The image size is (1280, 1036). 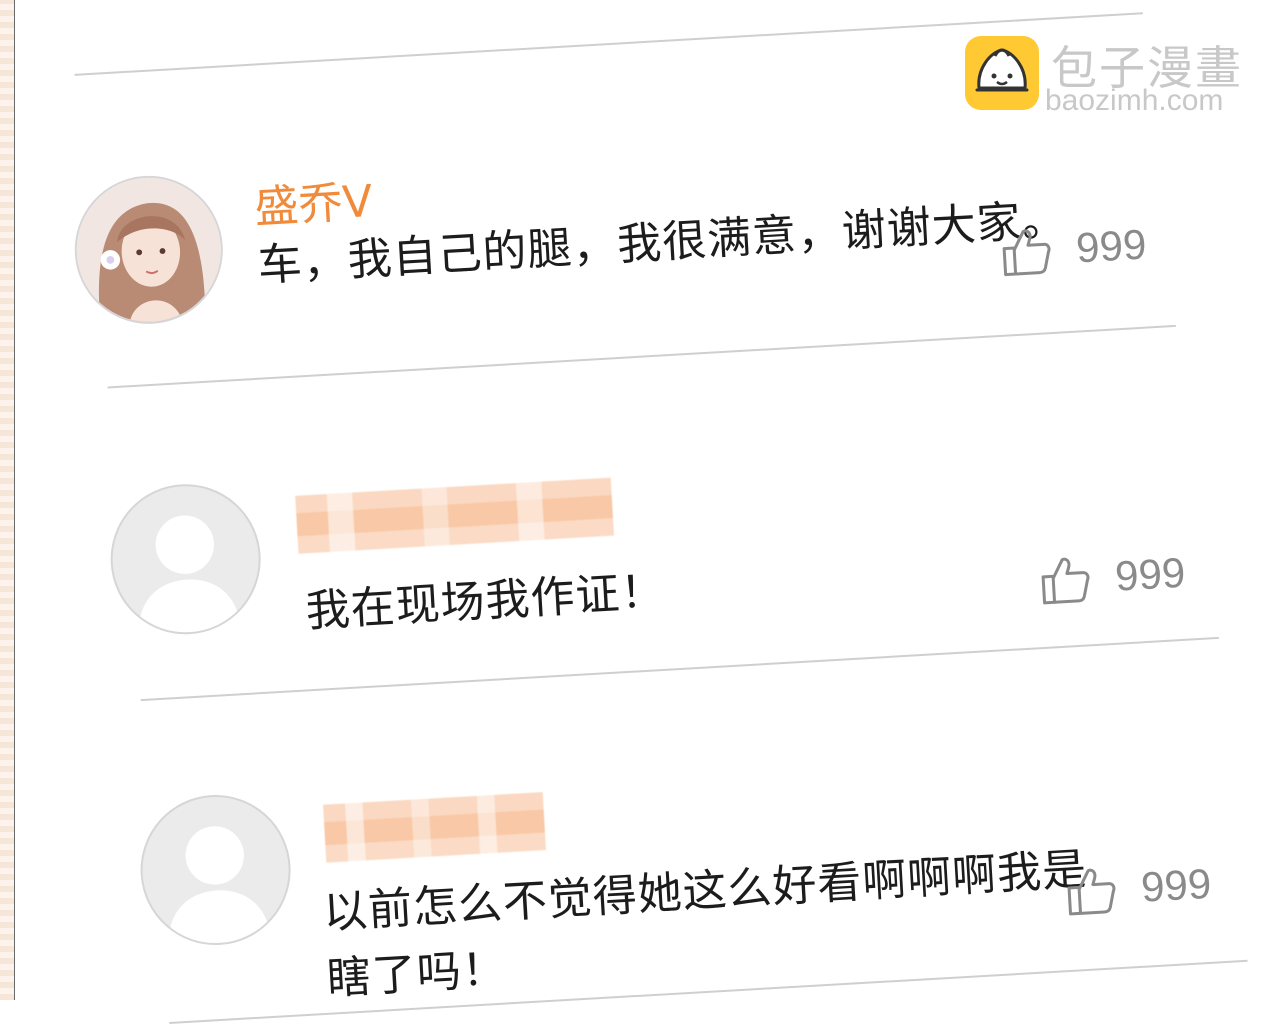 What do you see at coordinates (417, 974) in the screenshot?
I see `comment-text: 瞎了吗！` at bounding box center [417, 974].